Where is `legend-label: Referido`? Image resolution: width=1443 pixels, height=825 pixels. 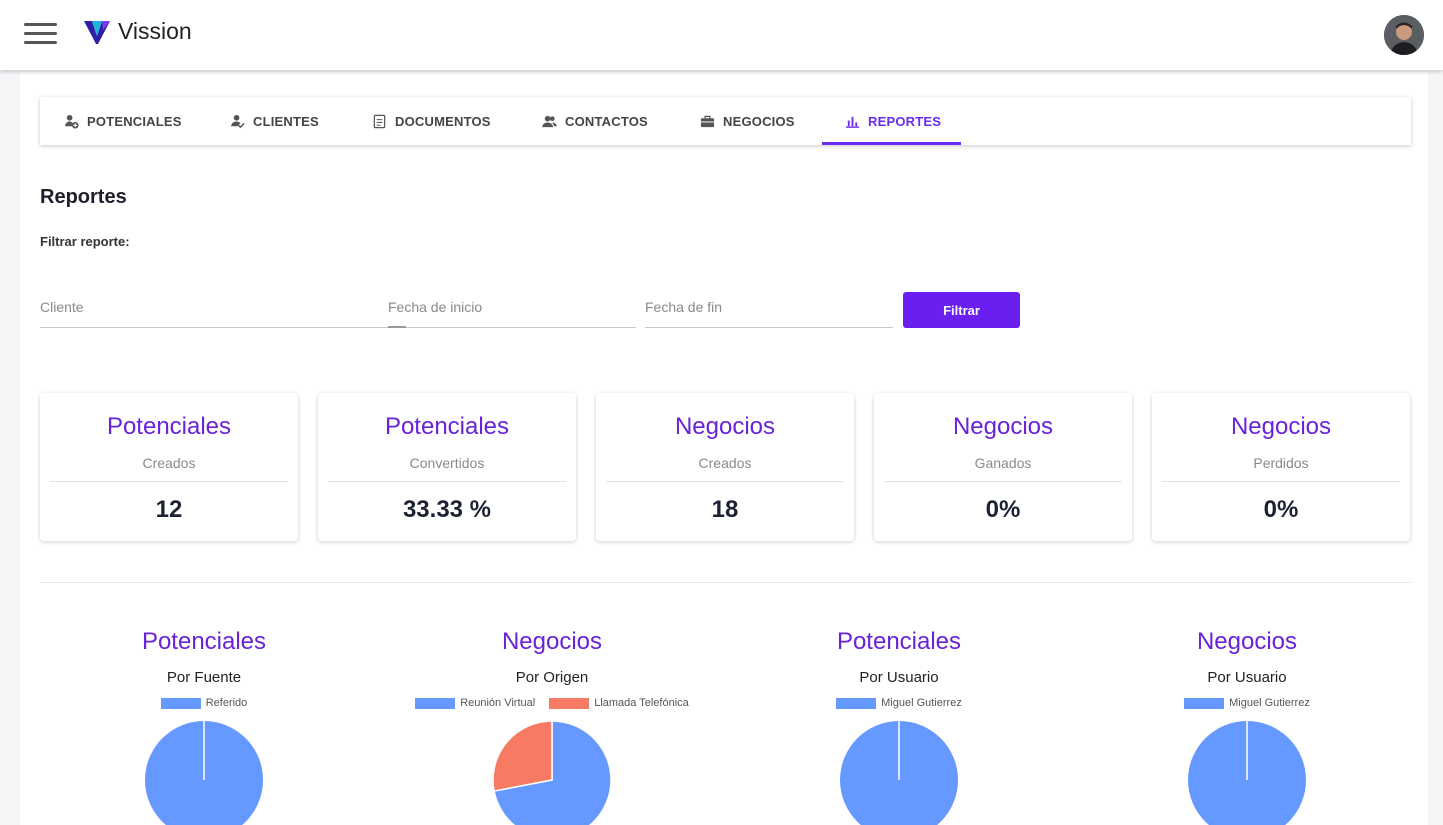 legend-label: Referido is located at coordinates (226, 703).